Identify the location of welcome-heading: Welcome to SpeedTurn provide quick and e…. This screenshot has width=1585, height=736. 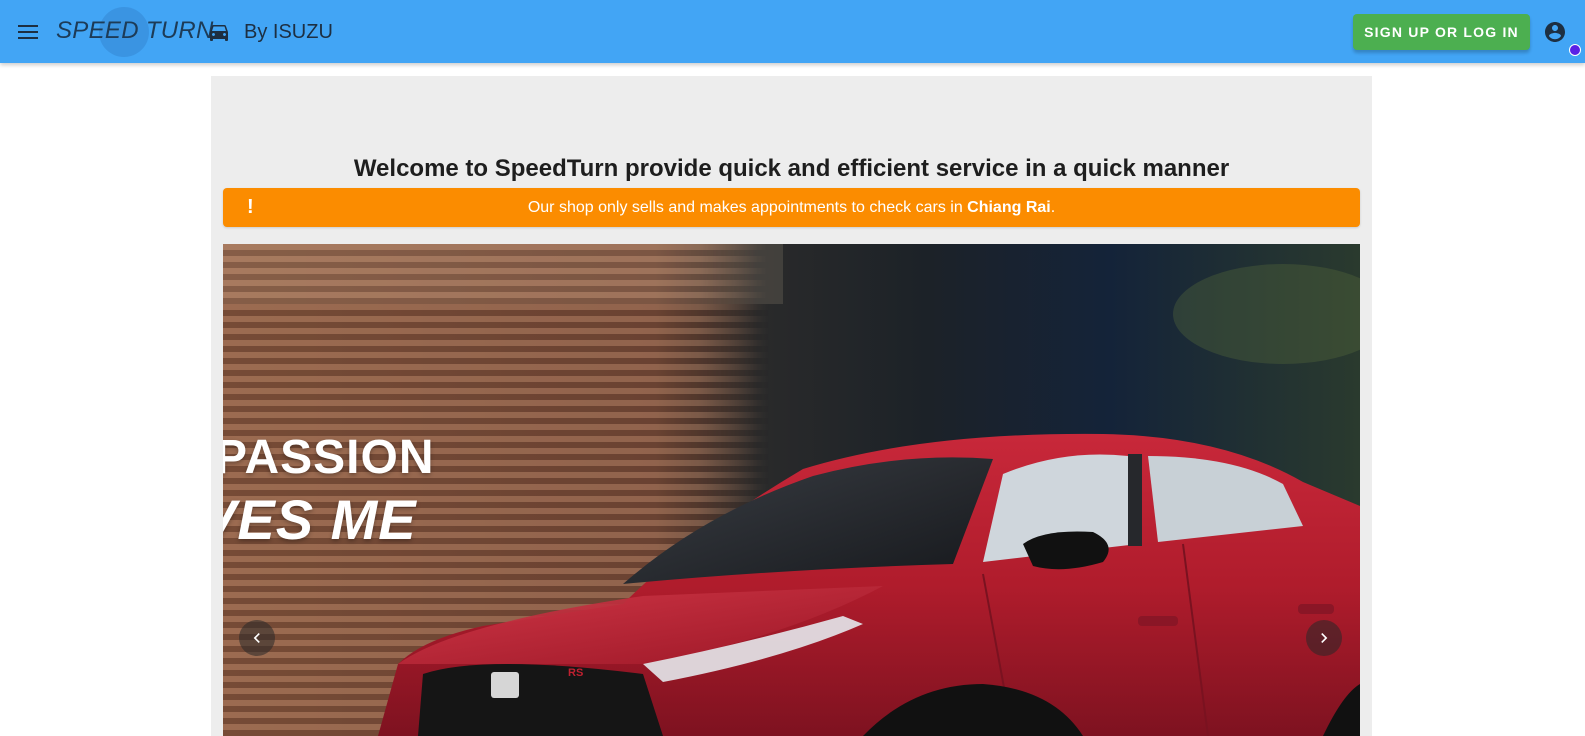
(791, 168).